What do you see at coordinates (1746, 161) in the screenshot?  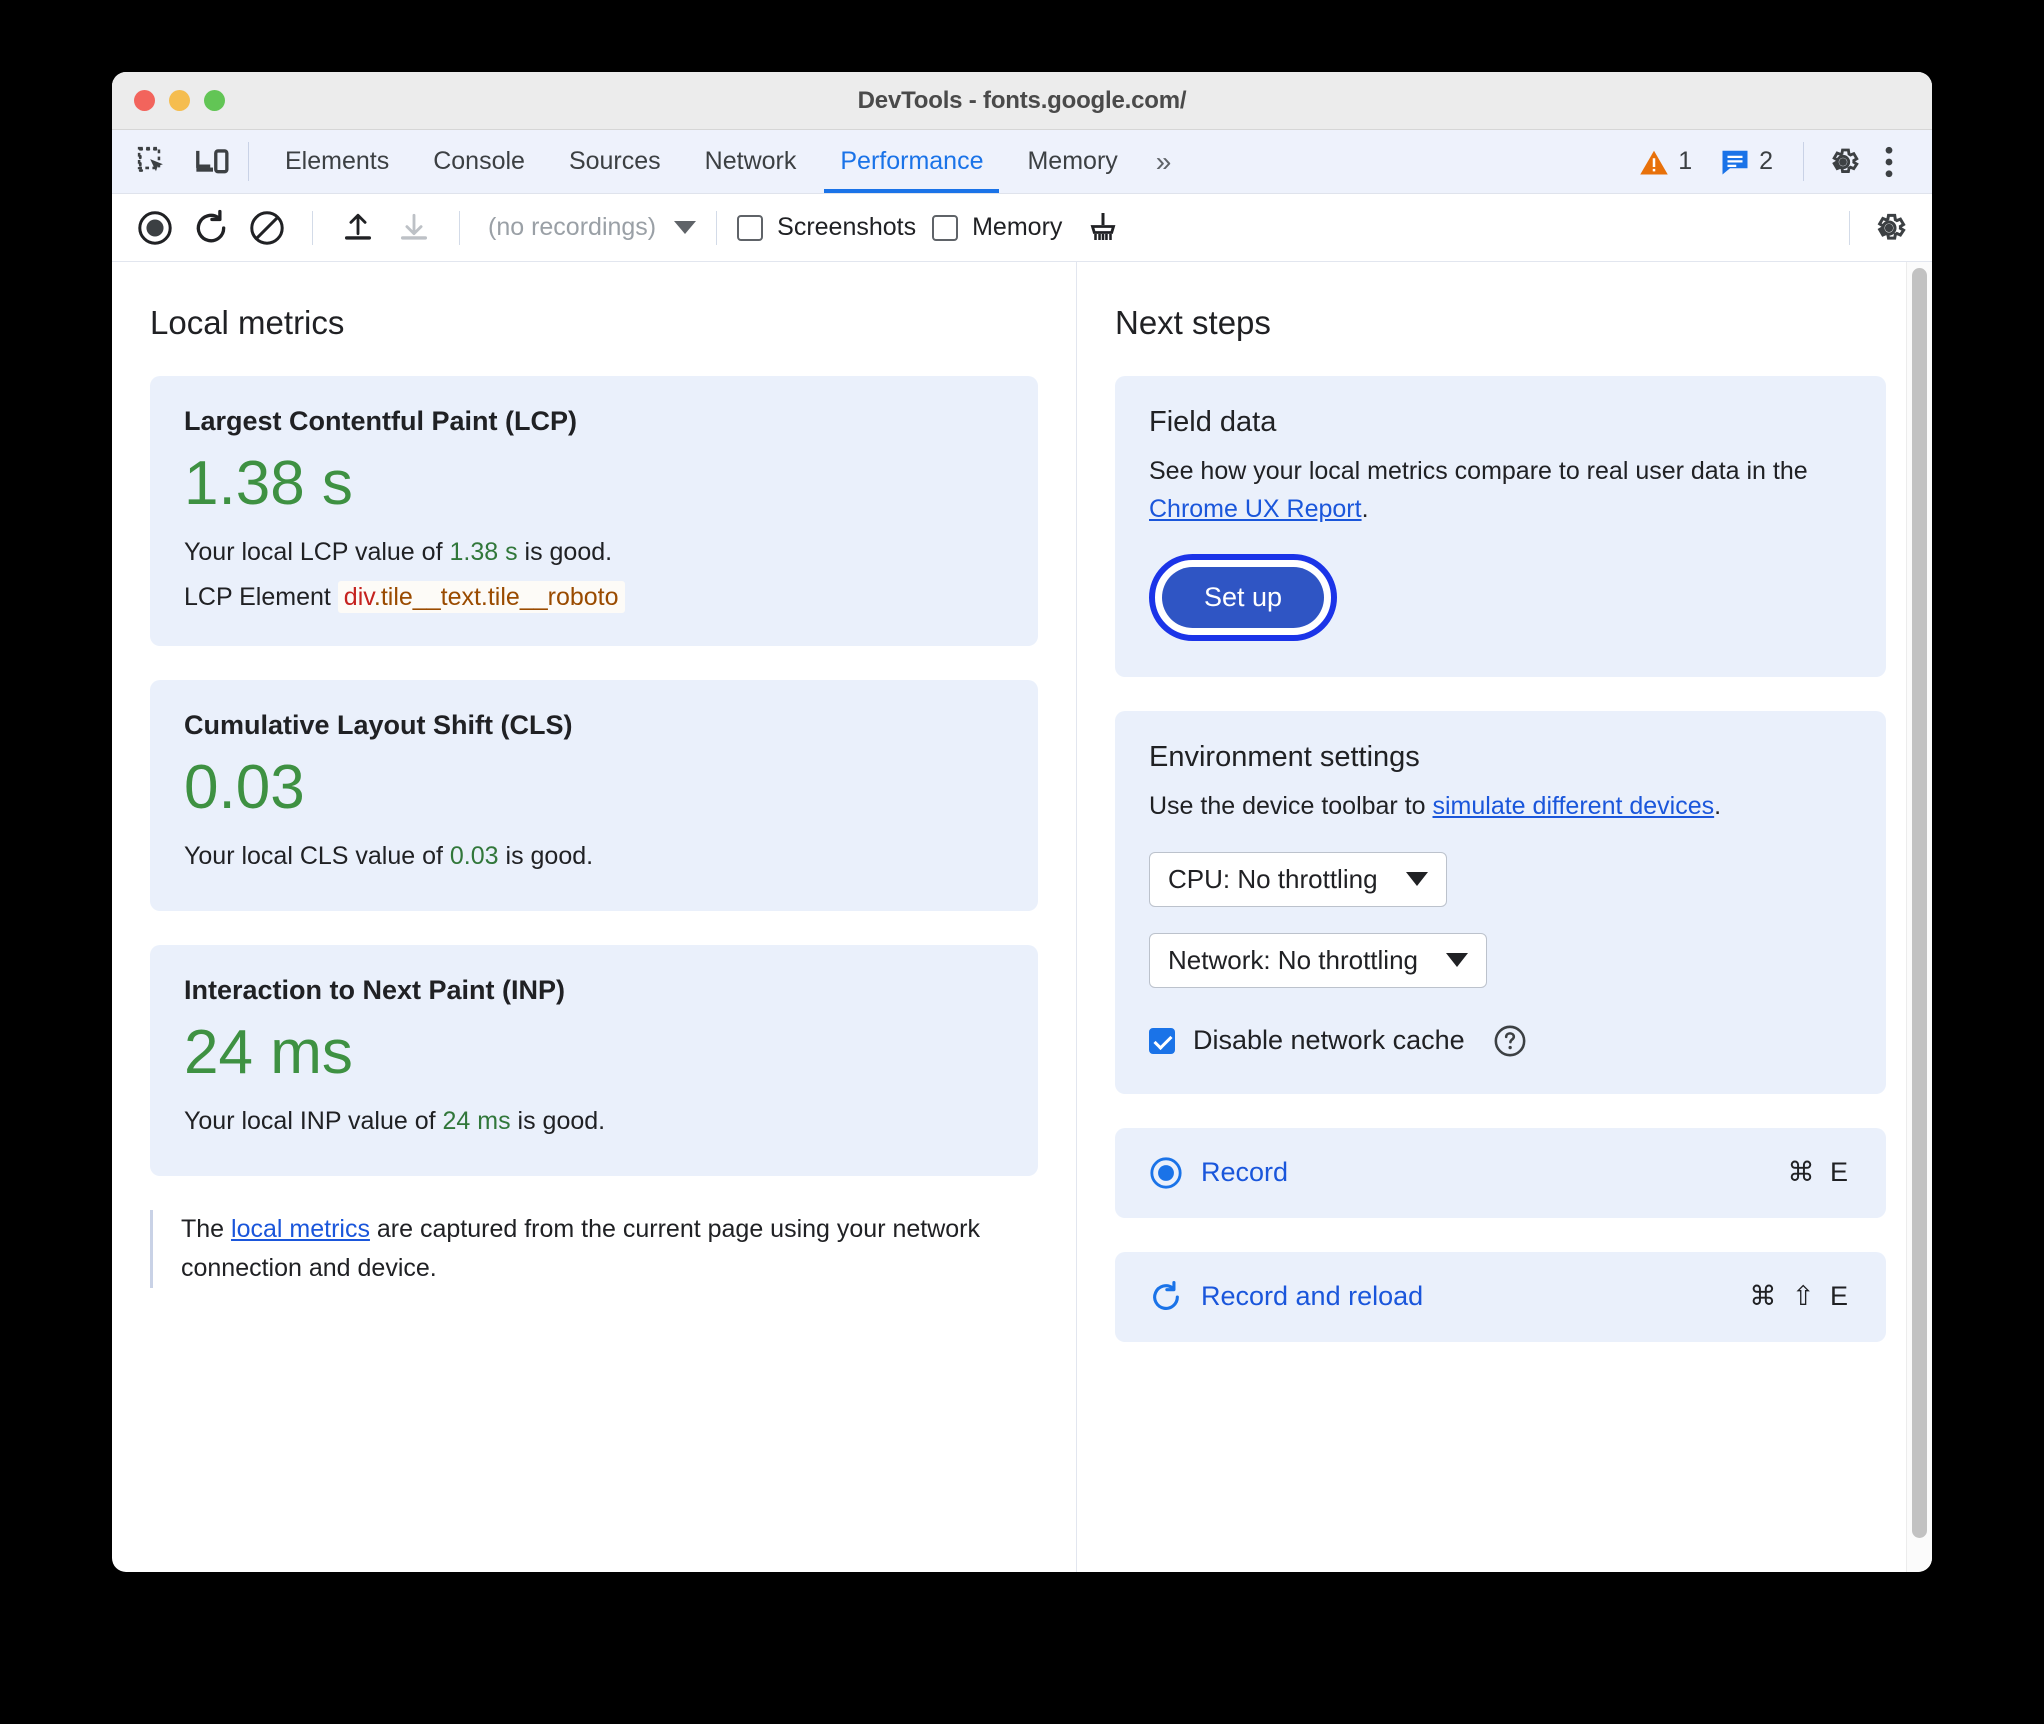 I see `issues-counter: 2` at bounding box center [1746, 161].